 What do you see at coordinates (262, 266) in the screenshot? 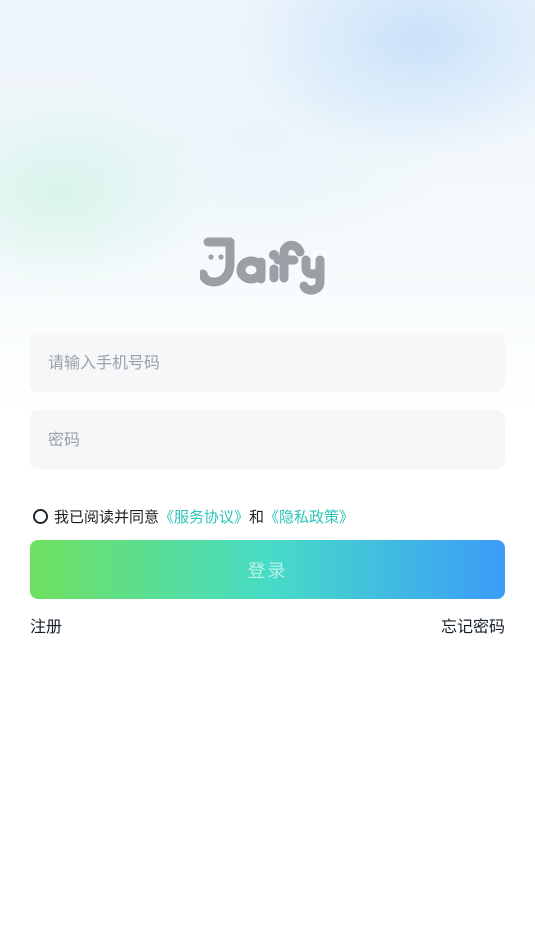
I see `jaify-logo` at bounding box center [262, 266].